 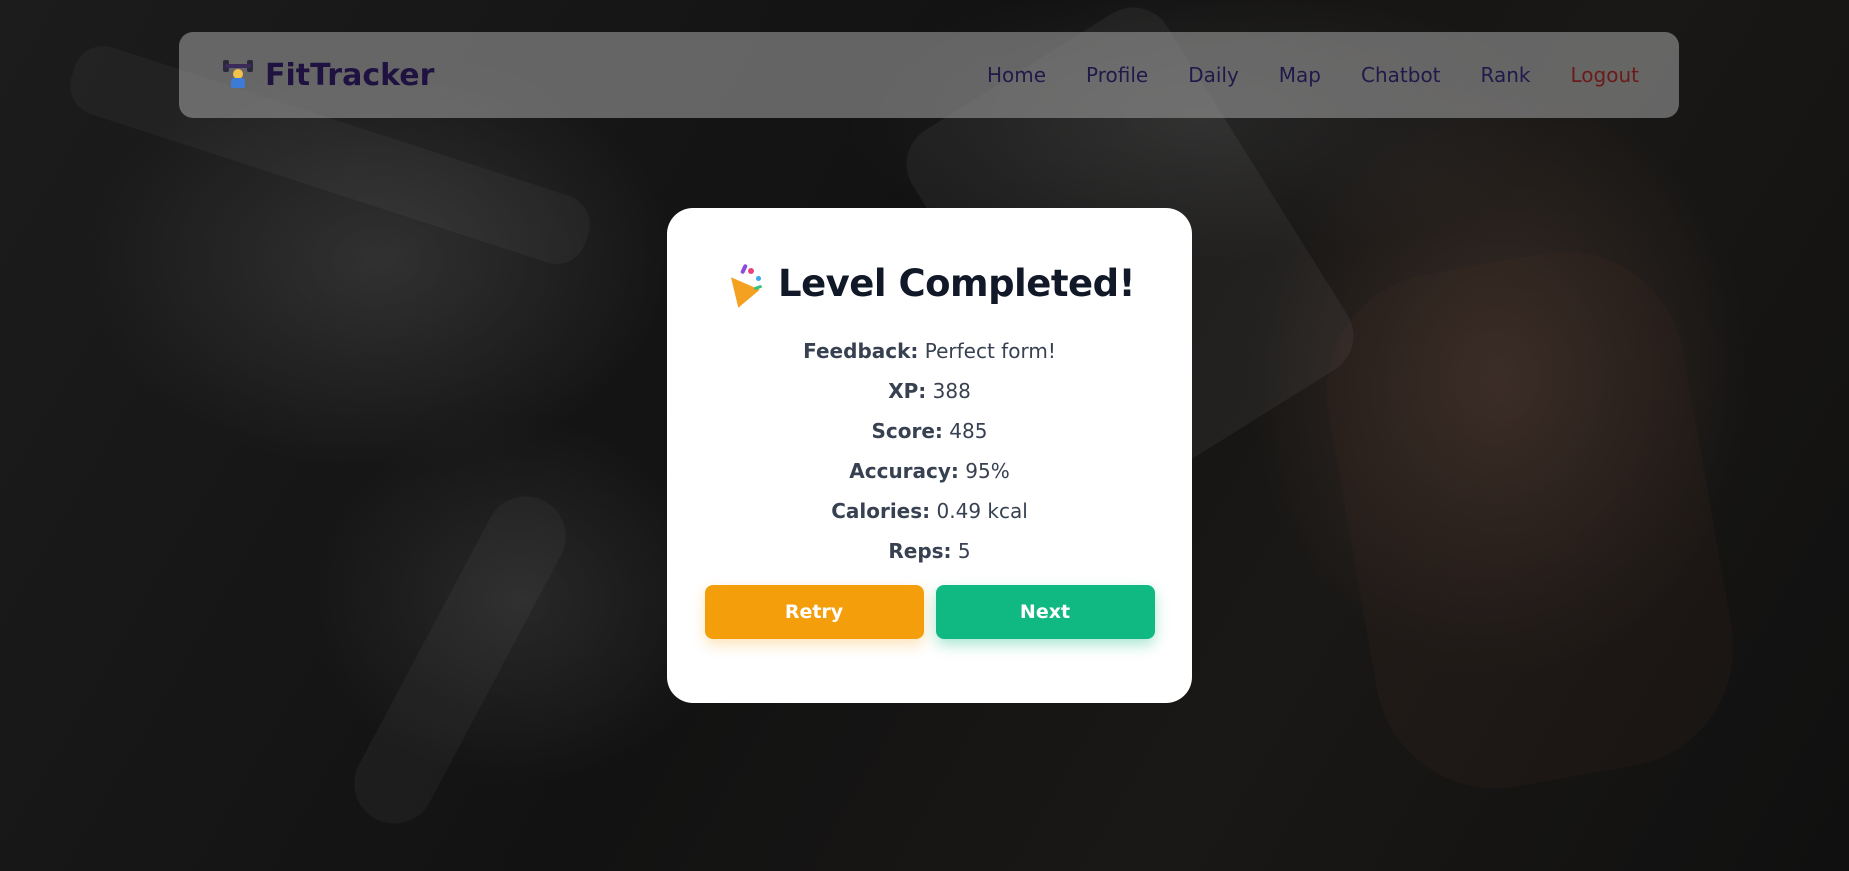 I want to click on stat-value: 95%, so click(x=987, y=471).